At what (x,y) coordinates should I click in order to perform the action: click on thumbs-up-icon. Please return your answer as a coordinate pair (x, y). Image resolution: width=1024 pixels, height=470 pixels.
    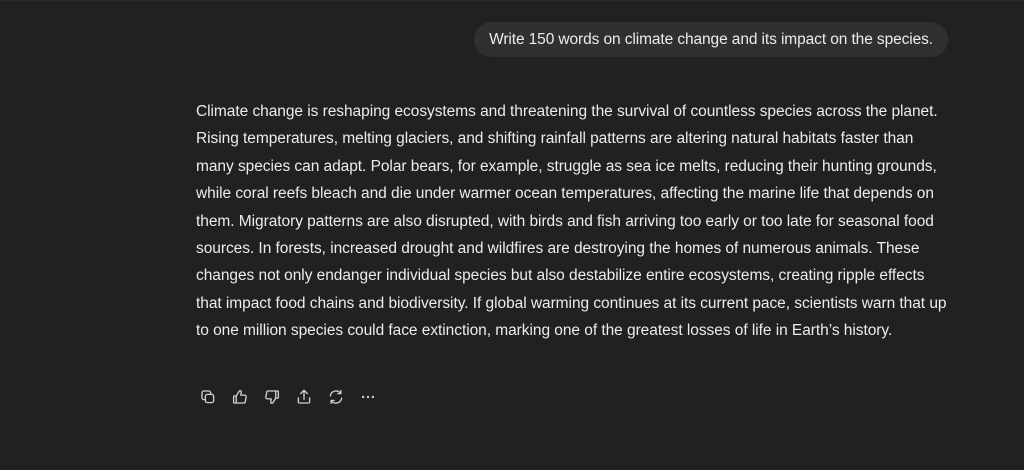
    Looking at the image, I should click on (239, 397).